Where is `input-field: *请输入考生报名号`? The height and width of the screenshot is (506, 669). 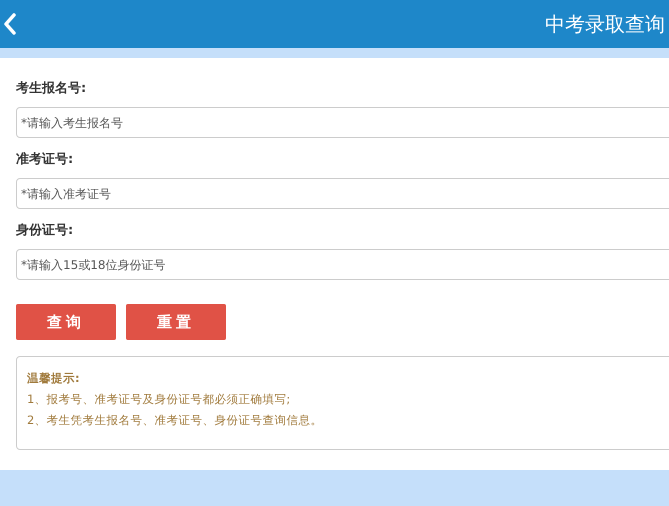
input-field: *请输入考生报名号 is located at coordinates (342, 122).